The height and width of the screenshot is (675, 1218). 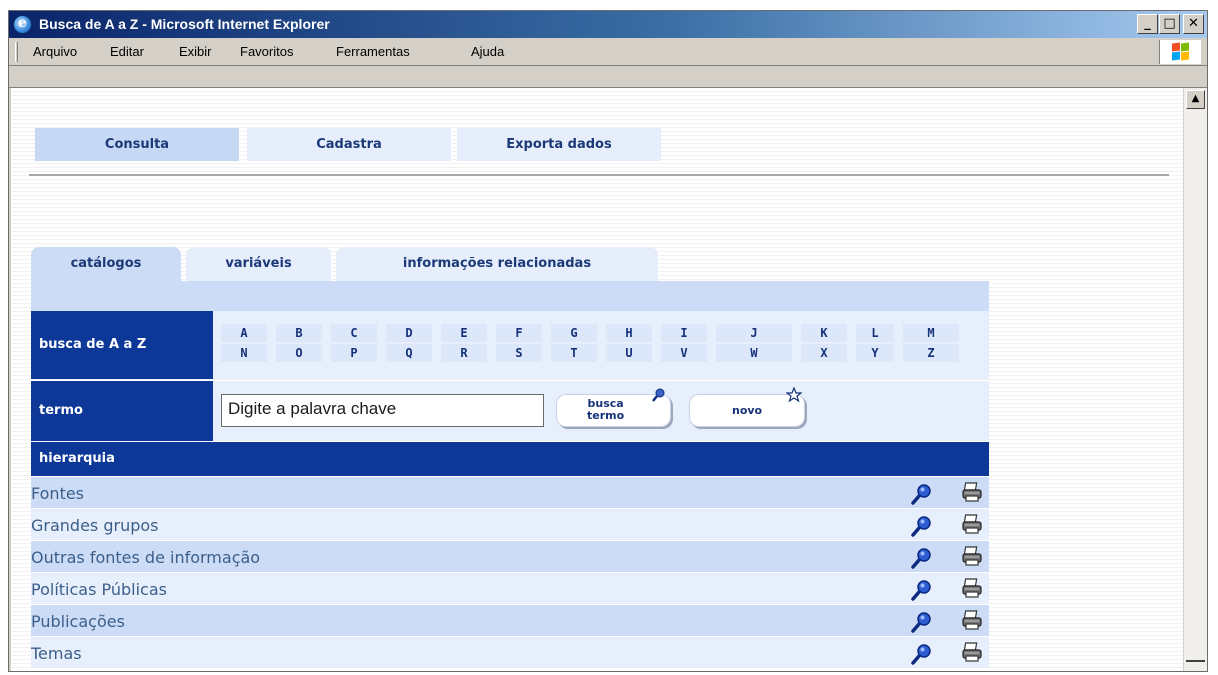 I want to click on letter-q-link: Q, so click(x=409, y=353).